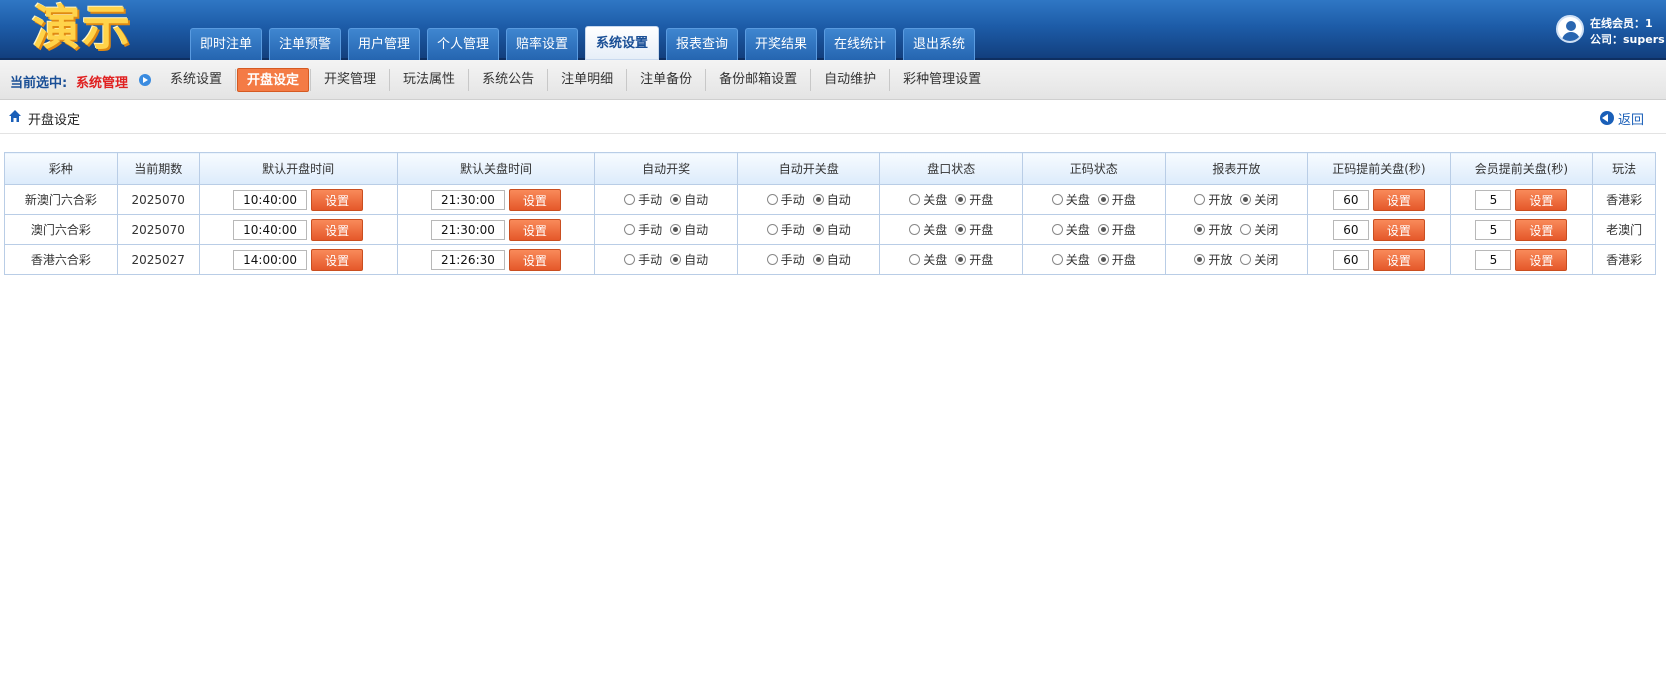 This screenshot has height=697, width=1666. Describe the element at coordinates (226, 44) in the screenshot. I see `nav-tab-live-bets: 即时注单` at that location.